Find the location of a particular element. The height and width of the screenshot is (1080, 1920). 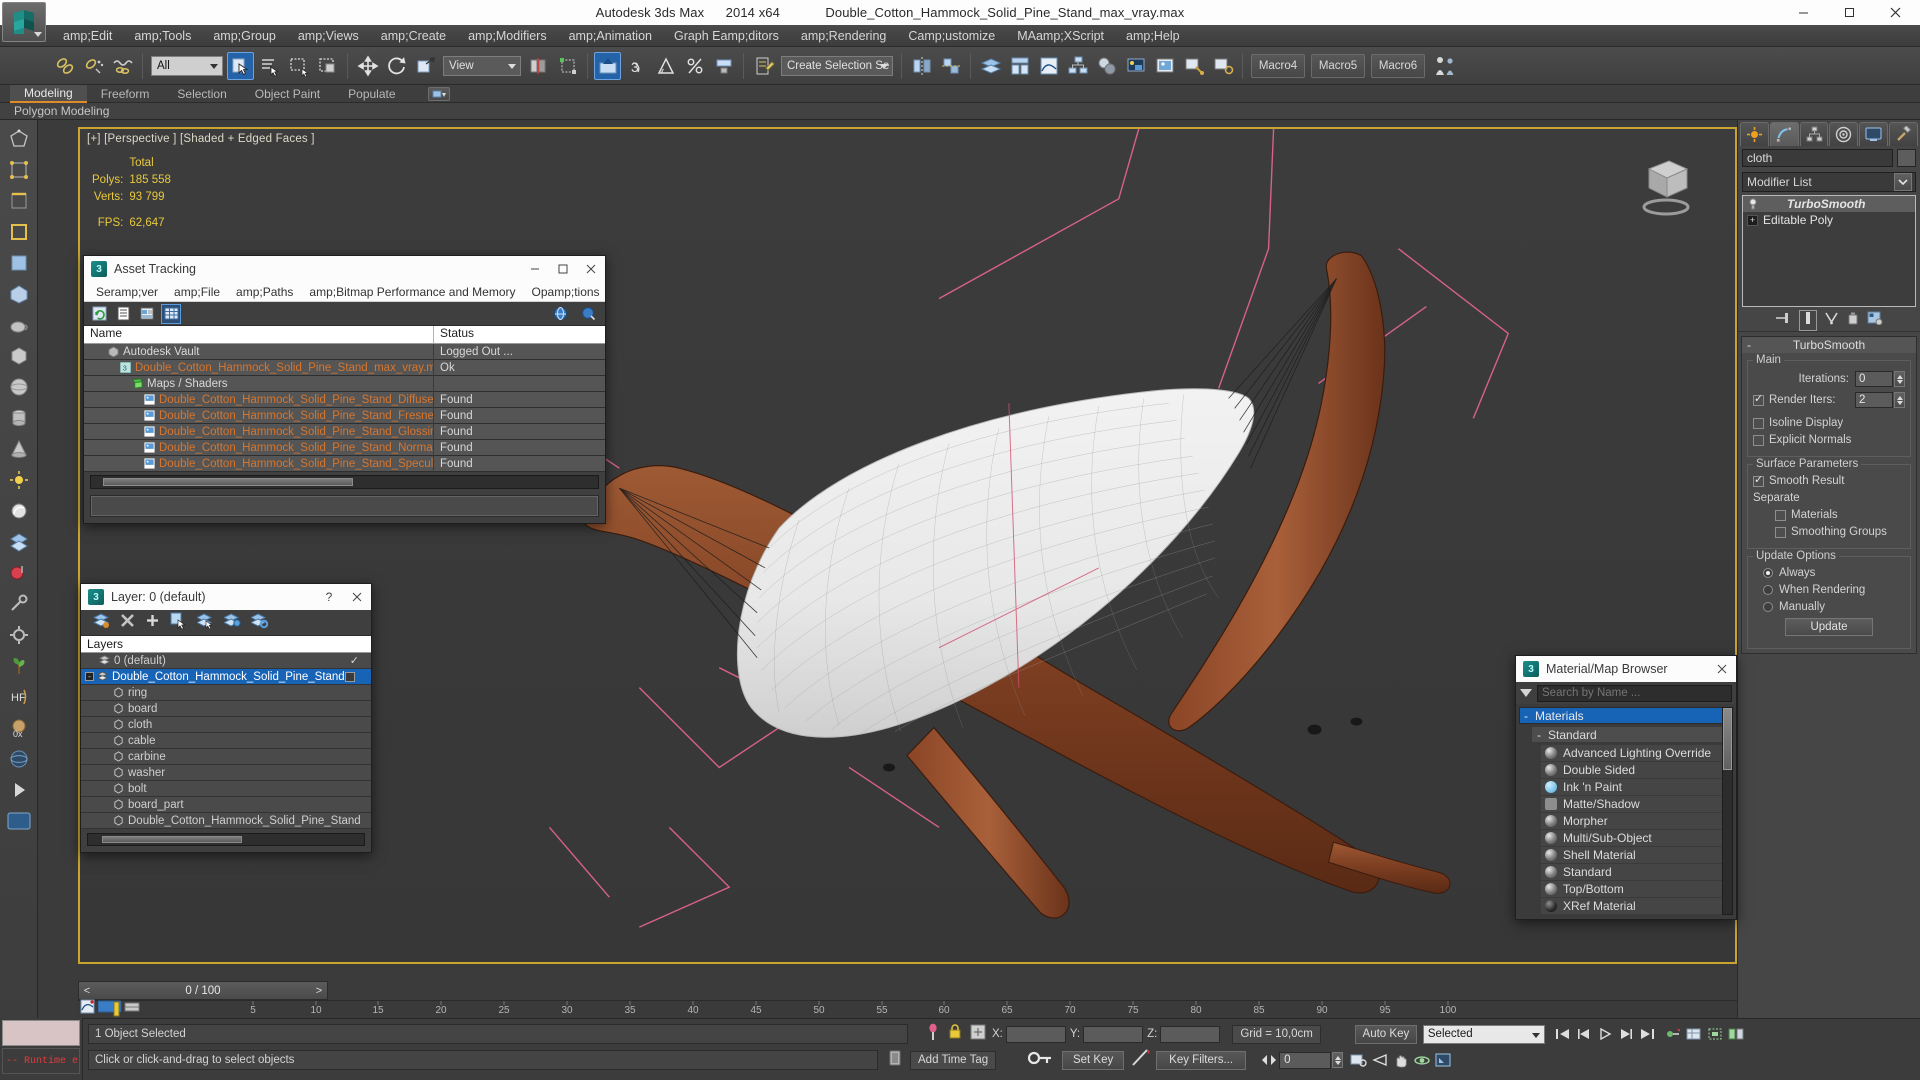

mirror-icon is located at coordinates (921, 66).